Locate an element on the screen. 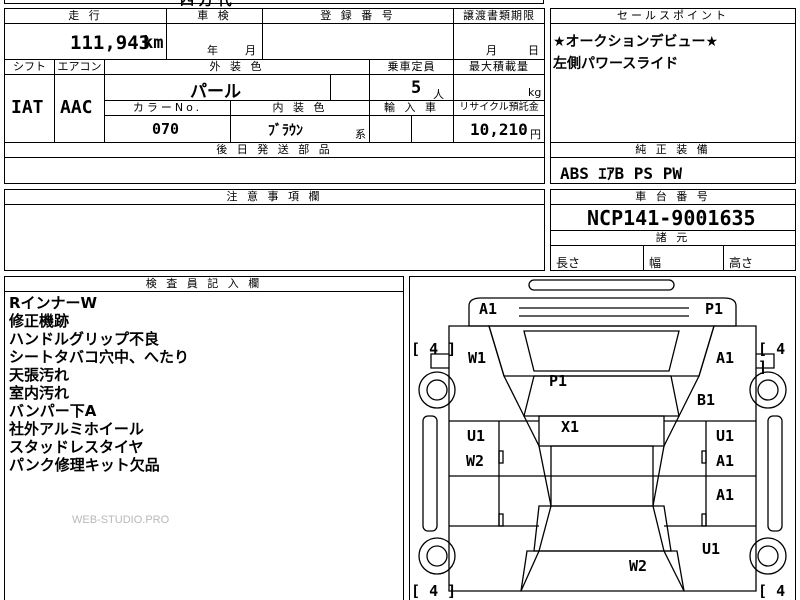  note-line: 修正機跡 is located at coordinates (39, 321).